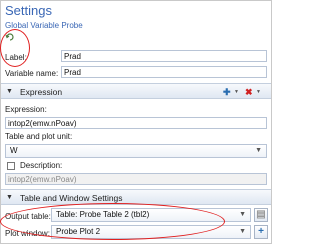 The image size is (320, 244). What do you see at coordinates (28, 216) in the screenshot?
I see `output-table-label: Output table:` at bounding box center [28, 216].